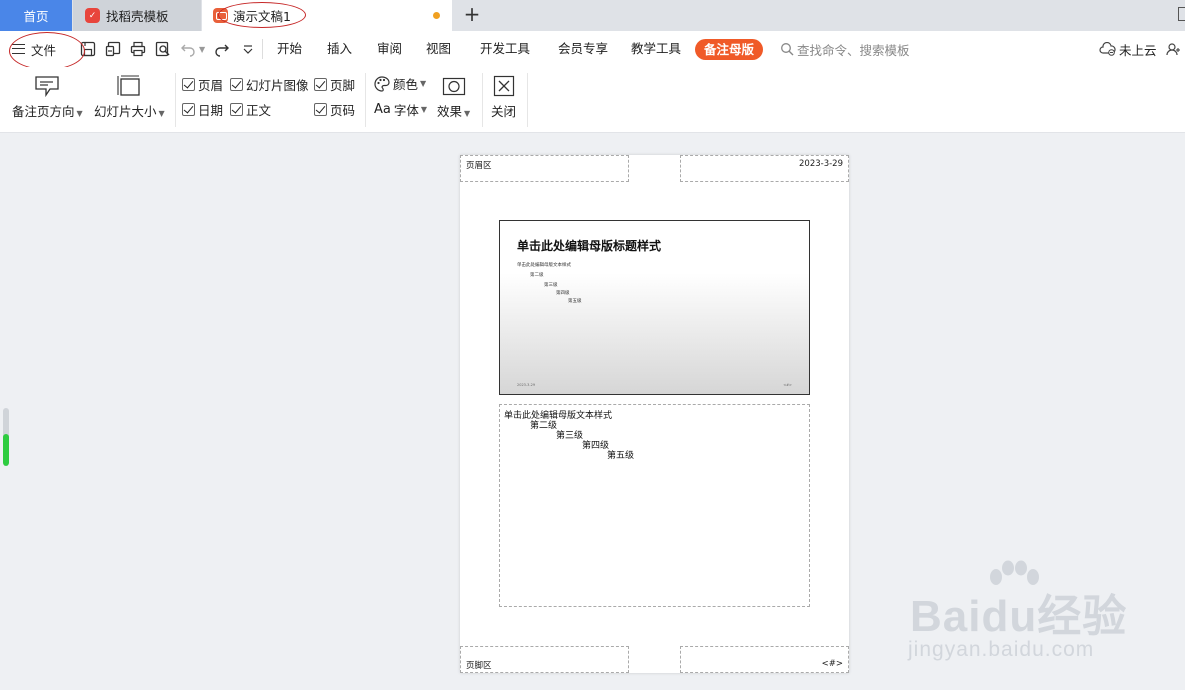 The height and width of the screenshot is (690, 1185). Describe the element at coordinates (1138, 50) in the screenshot. I see `cloud-label: 未上云` at that location.